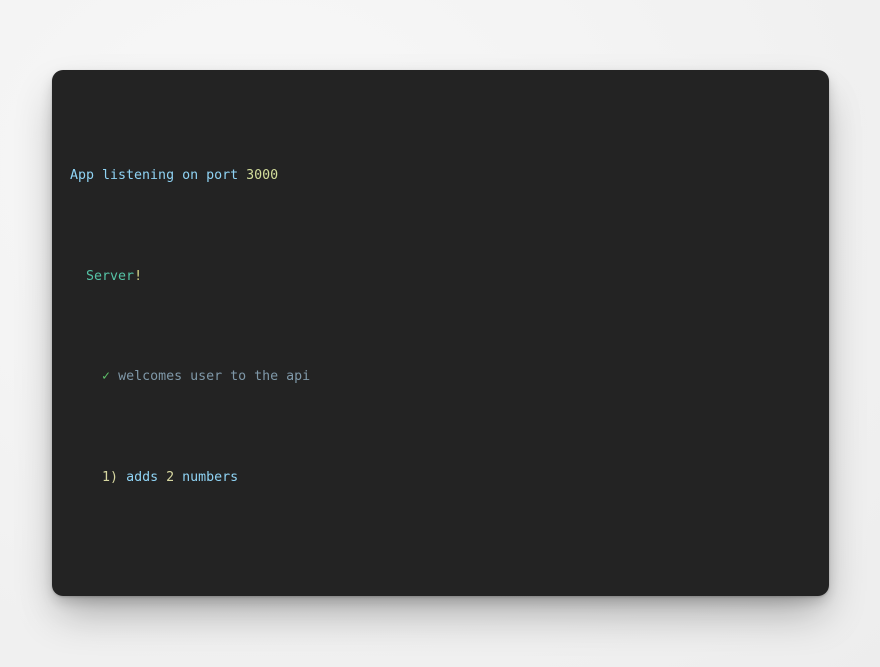 The width and height of the screenshot is (880, 667). Describe the element at coordinates (440, 478) in the screenshot. I see `test-failed-line: 1) adds 2 numbers` at that location.